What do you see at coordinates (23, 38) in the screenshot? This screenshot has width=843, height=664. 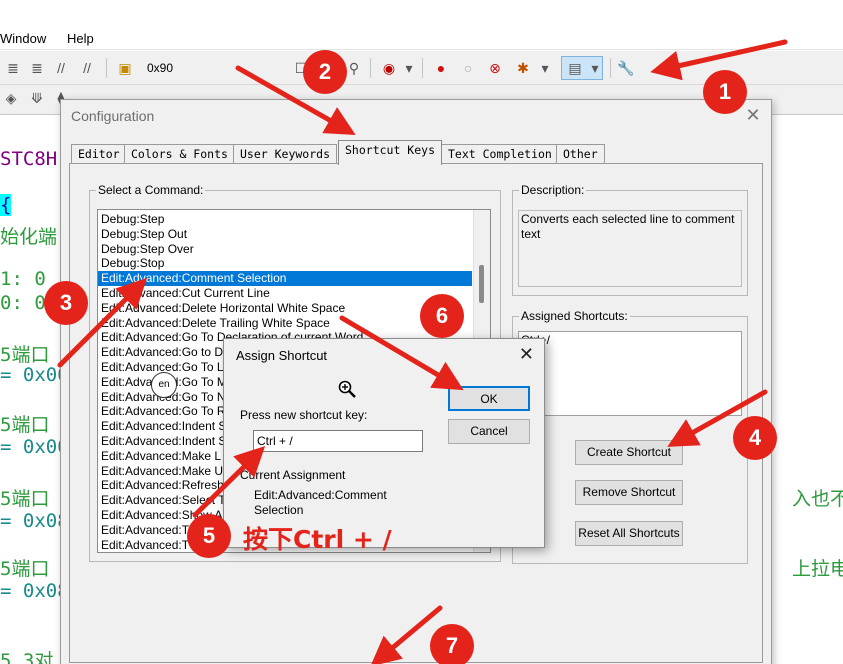 I see `menu-window: Window` at bounding box center [23, 38].